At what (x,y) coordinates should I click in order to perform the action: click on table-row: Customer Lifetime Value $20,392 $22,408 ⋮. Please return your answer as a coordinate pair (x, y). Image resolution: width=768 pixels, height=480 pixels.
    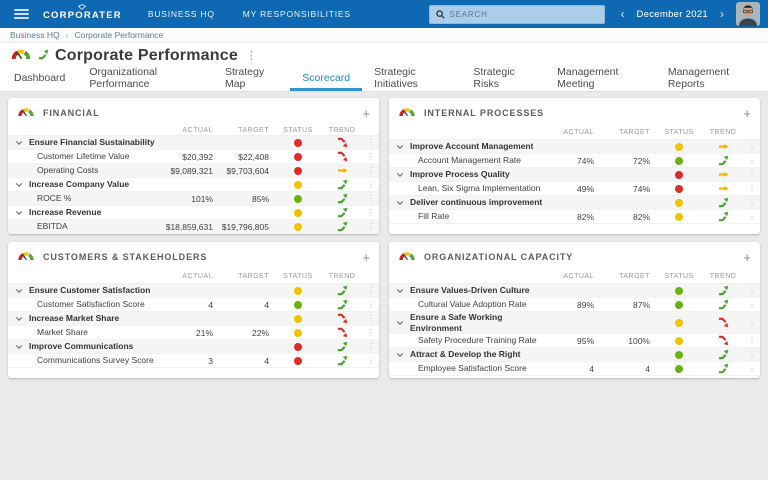
    Looking at the image, I should click on (193, 157).